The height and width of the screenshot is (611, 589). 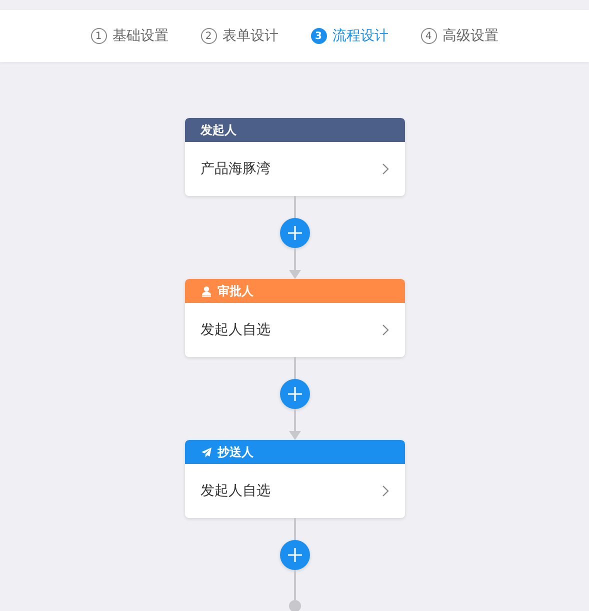 What do you see at coordinates (294, 479) in the screenshot?
I see `node-card: 抄送人 发起人自选` at bounding box center [294, 479].